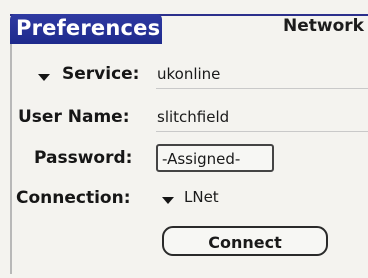 The image size is (368, 278). Describe the element at coordinates (323, 26) in the screenshot. I see `category-picker: Network` at that location.